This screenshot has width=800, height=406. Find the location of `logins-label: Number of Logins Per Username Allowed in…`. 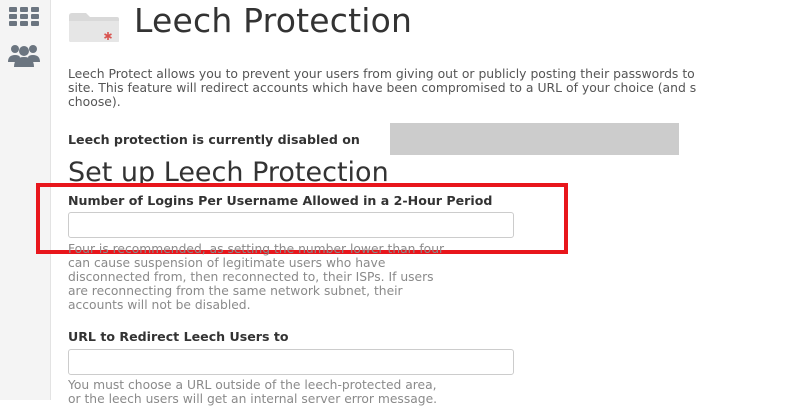

logins-label: Number of Logins Per Username Allowed in… is located at coordinates (280, 200).